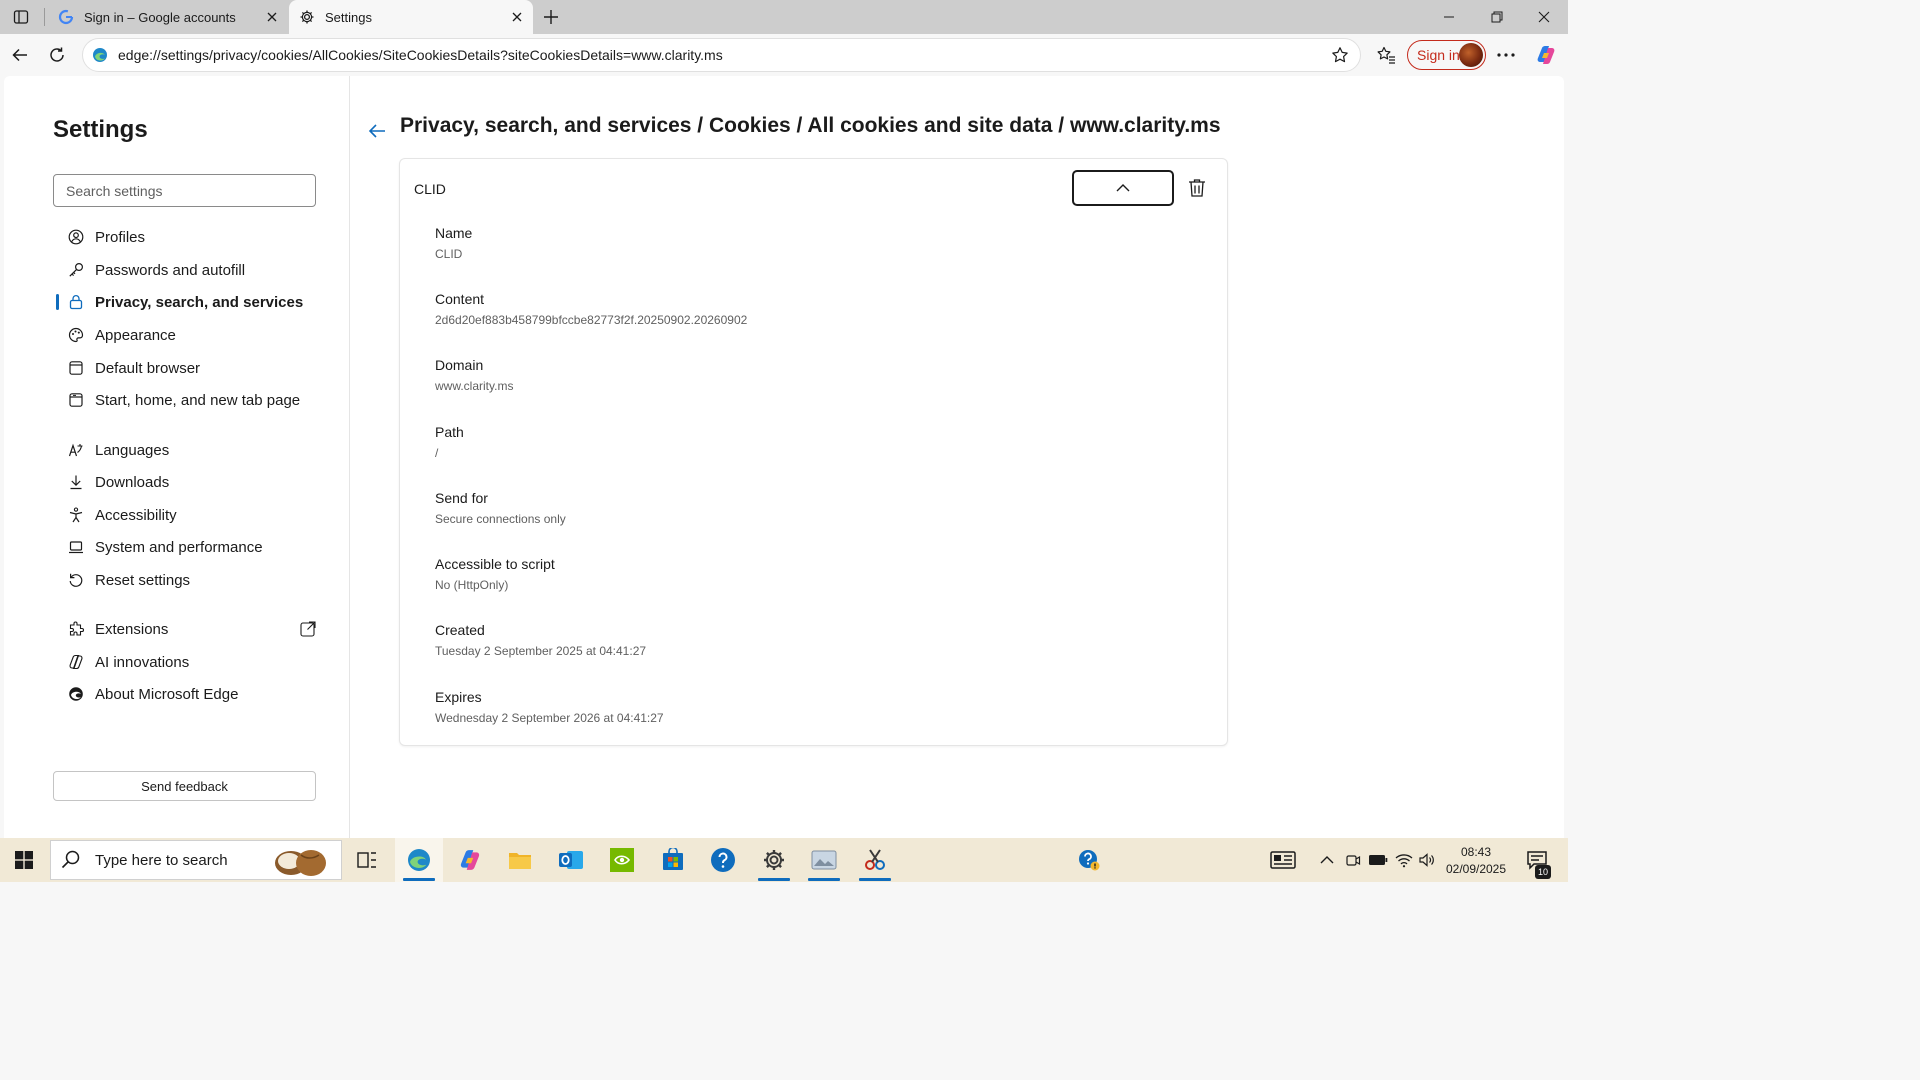  I want to click on field-label: Name, so click(454, 233).